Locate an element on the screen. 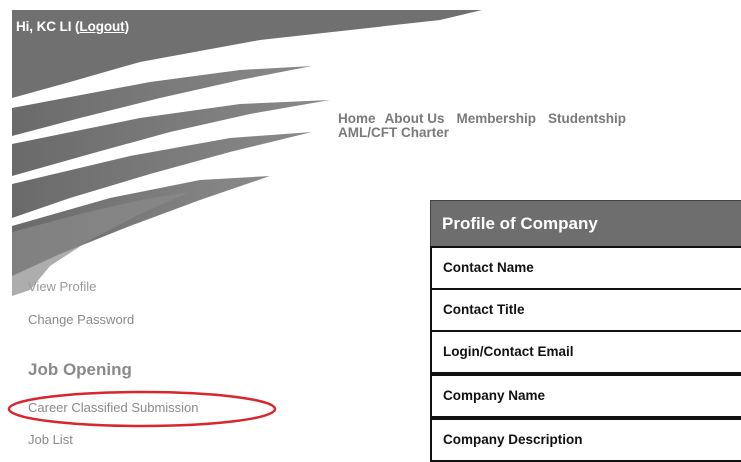  panel-title: Profile of Company is located at coordinates (585, 223).